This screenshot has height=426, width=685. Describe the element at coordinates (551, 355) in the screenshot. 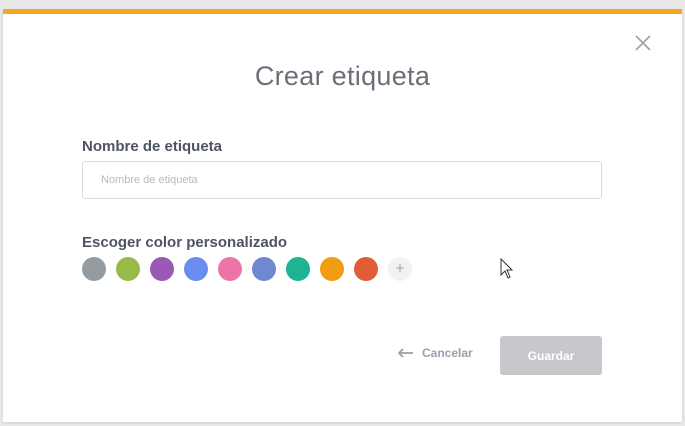

I see `save-button: Guardar` at that location.